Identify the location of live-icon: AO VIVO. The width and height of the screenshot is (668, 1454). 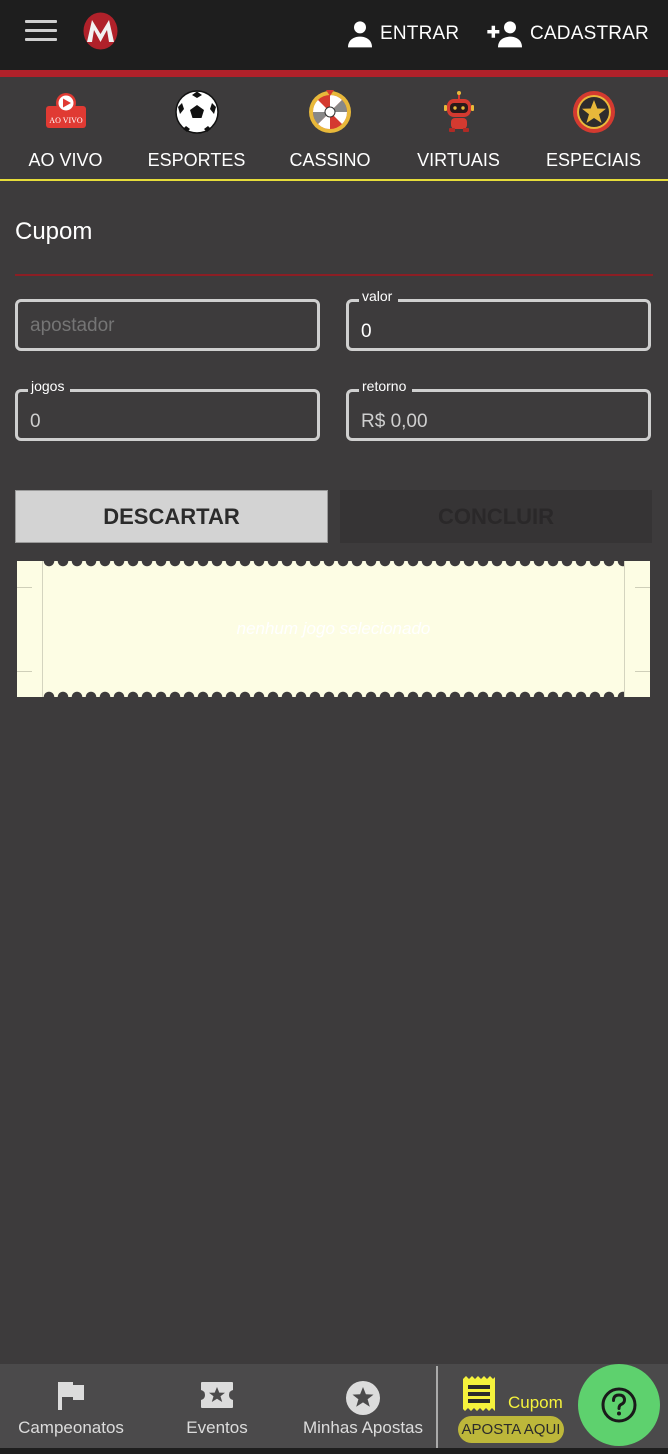
(66, 112).